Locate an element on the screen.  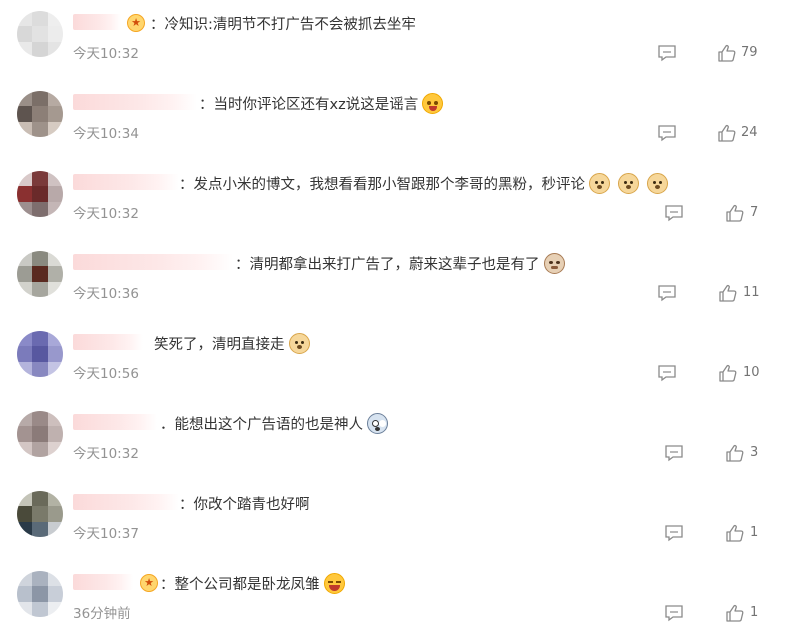
comment-item: ：清明都拿出来打广告了，蔚来这辈子也是有了 今天10:36 11 is located at coordinates (392, 280).